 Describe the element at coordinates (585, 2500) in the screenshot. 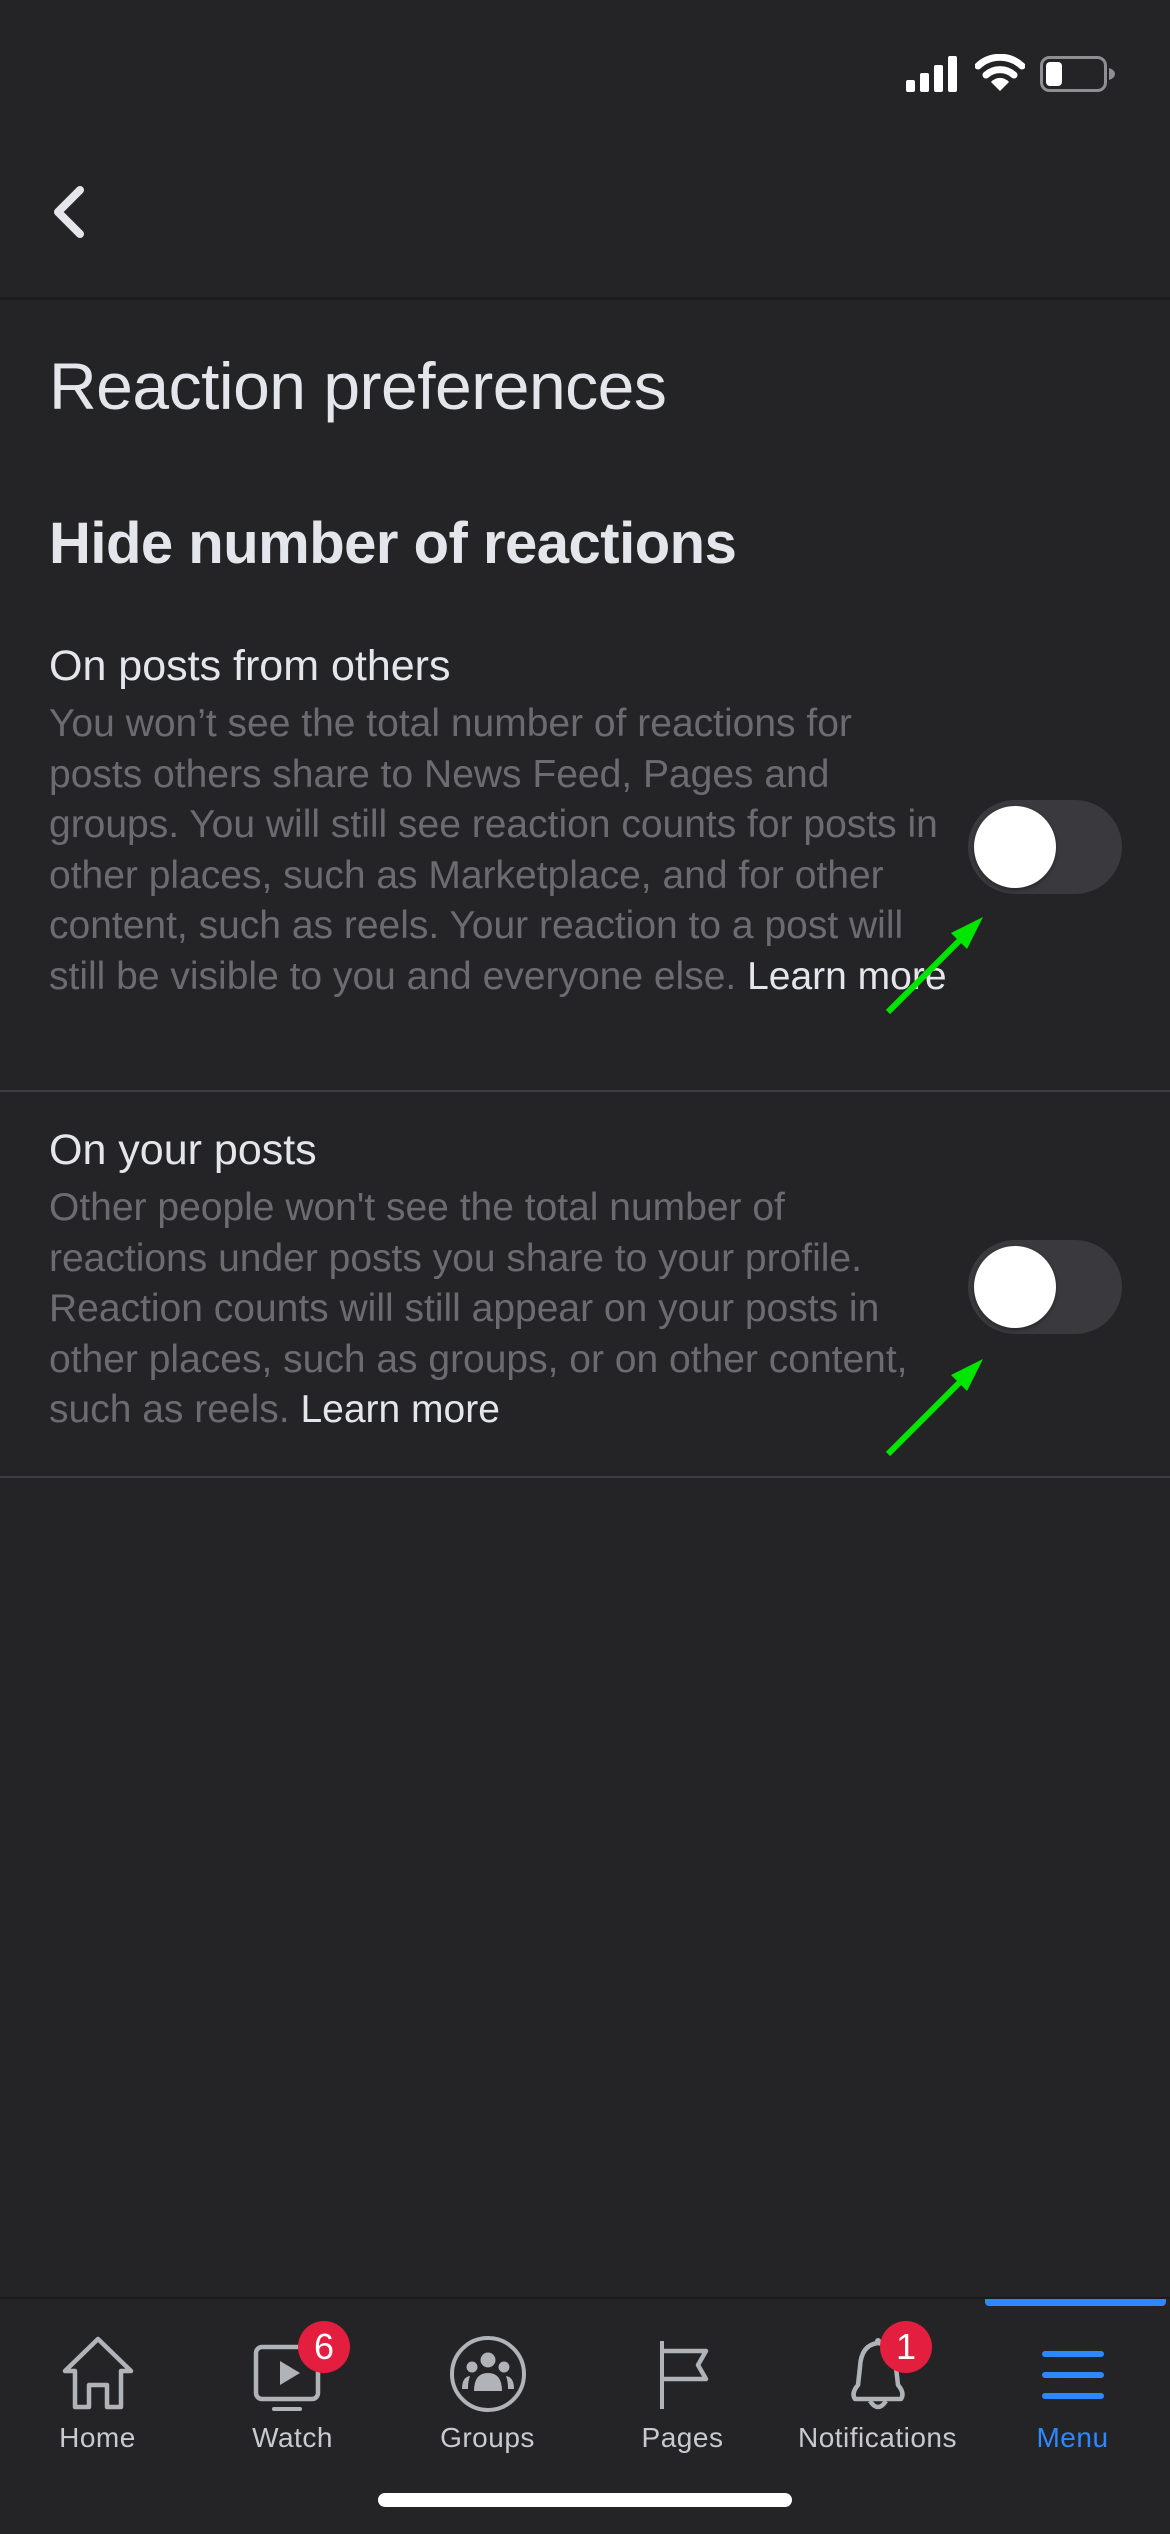

I see `home-indicator` at that location.